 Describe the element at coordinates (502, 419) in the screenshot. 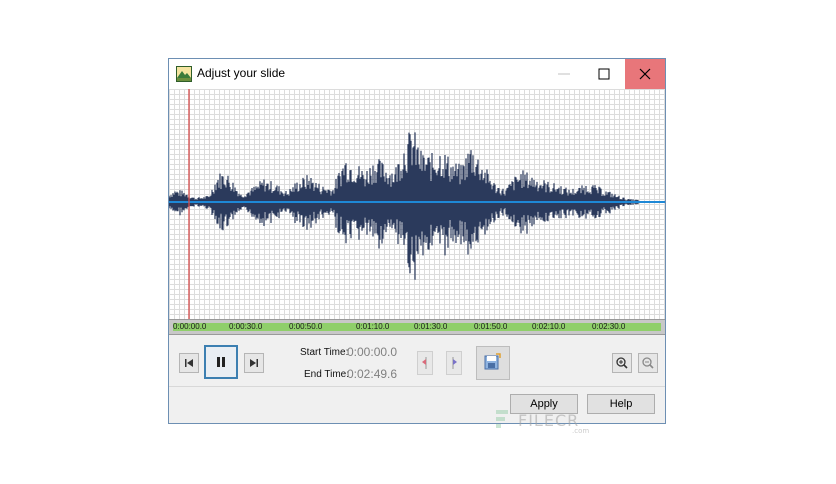

I see `filecr-logo-icon` at that location.